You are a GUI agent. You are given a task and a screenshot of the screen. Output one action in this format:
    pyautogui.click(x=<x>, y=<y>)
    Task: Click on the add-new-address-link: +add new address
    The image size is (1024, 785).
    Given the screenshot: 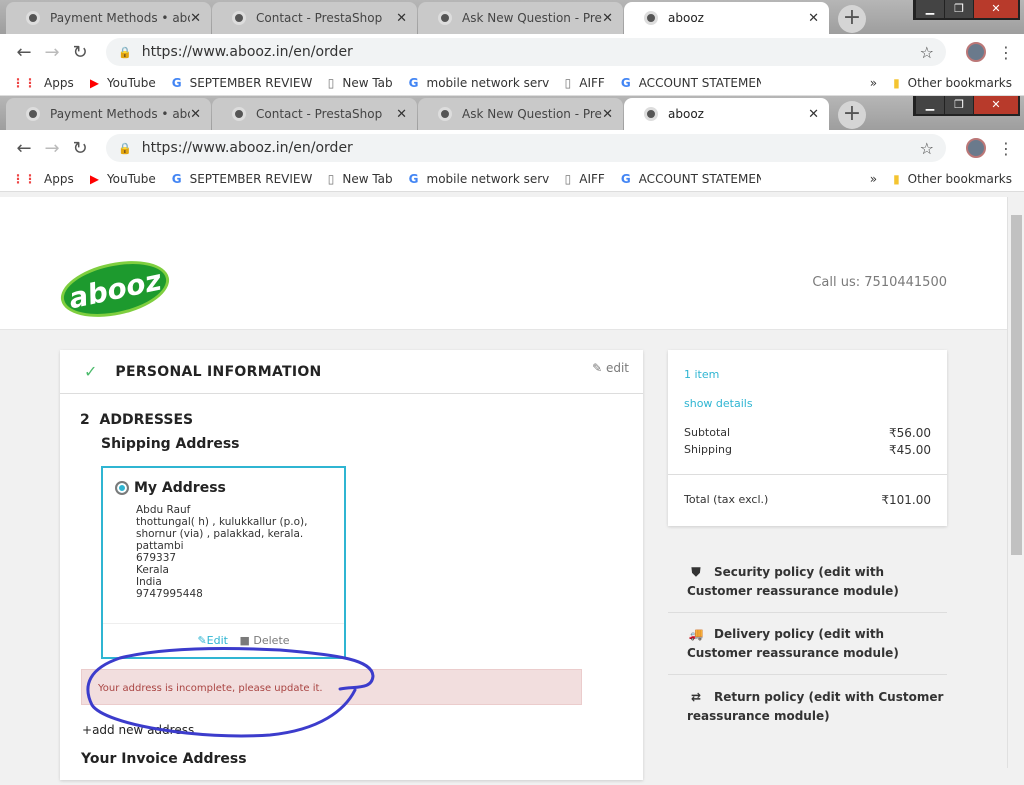 What is the action you would take?
    pyautogui.click(x=352, y=730)
    